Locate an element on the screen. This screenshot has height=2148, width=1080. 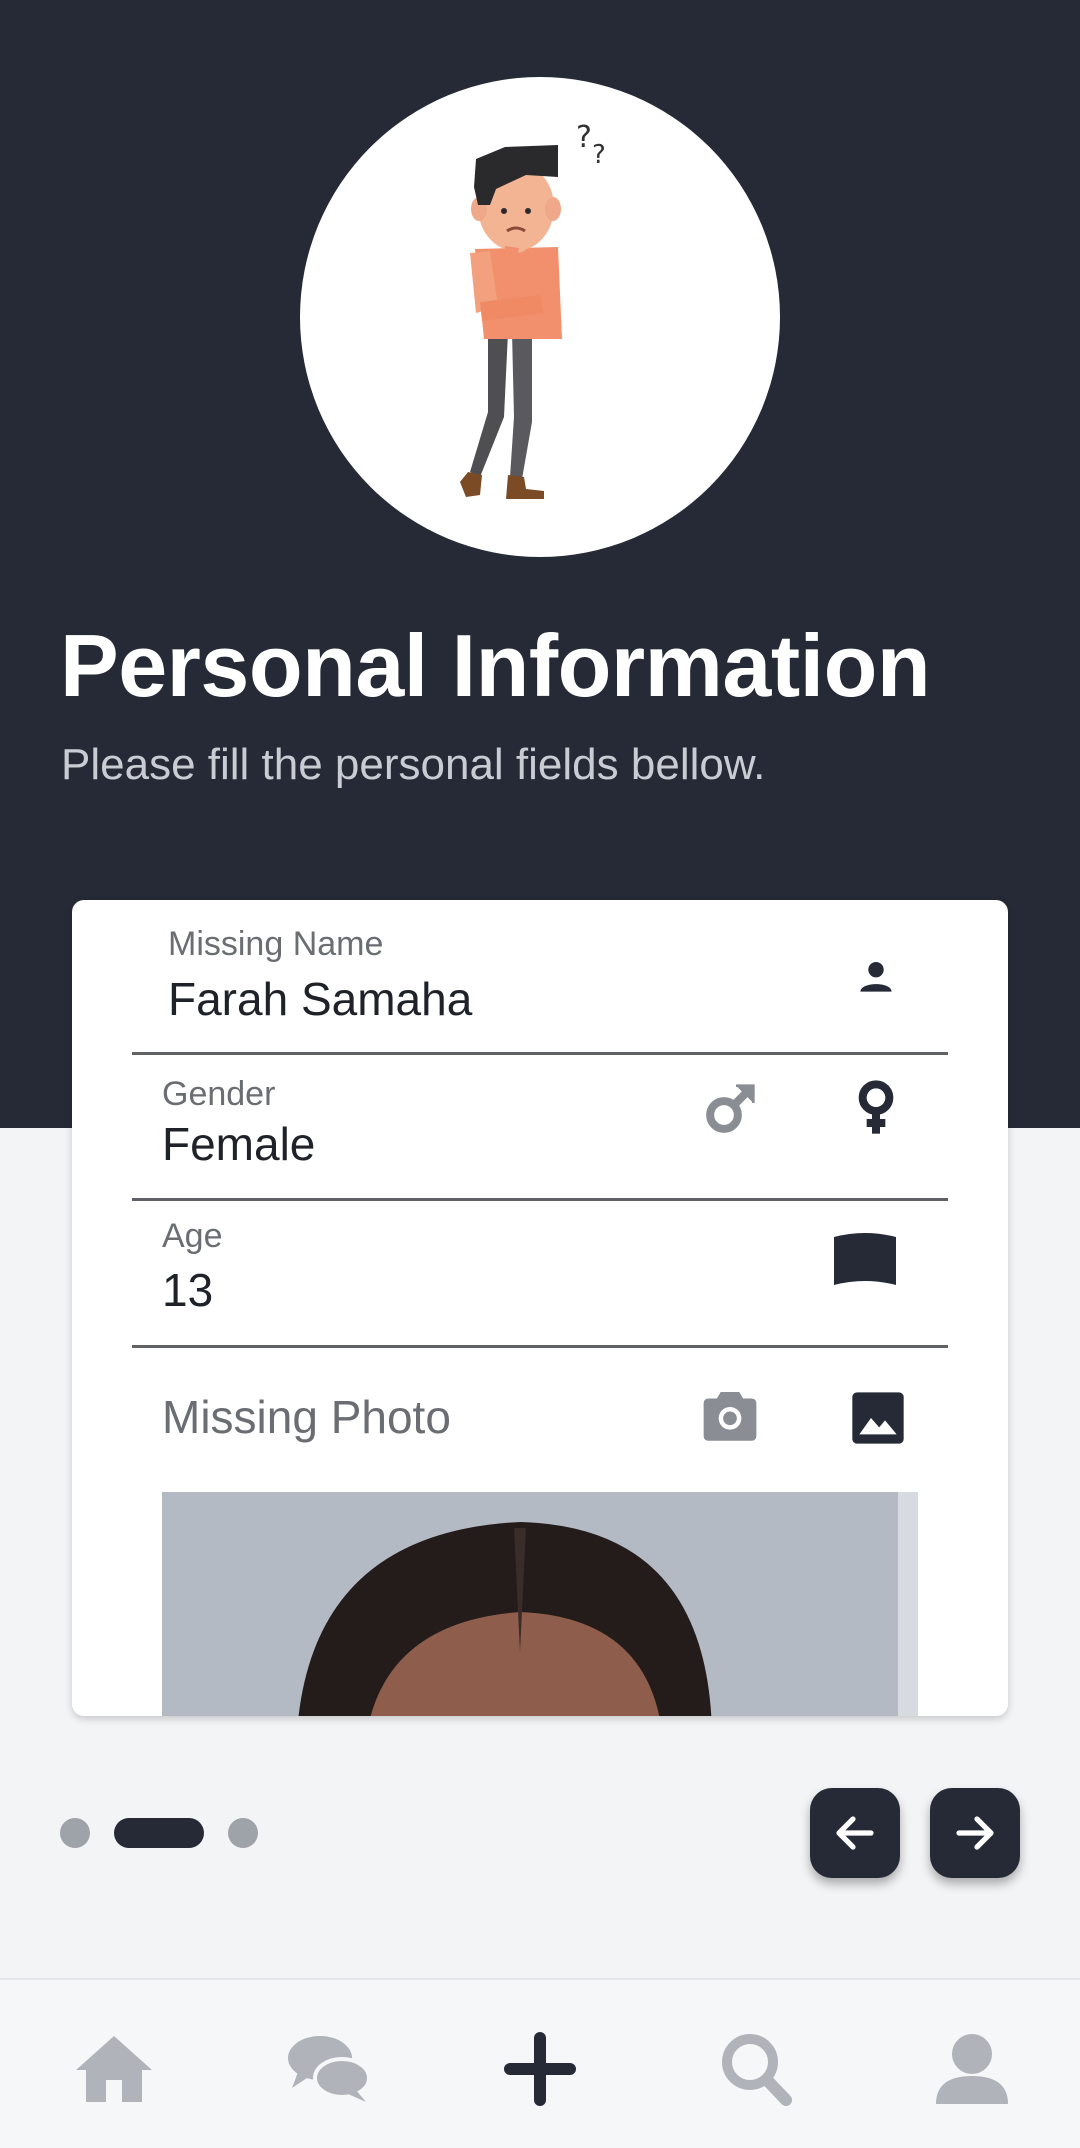
search-icon is located at coordinates (757, 2070).